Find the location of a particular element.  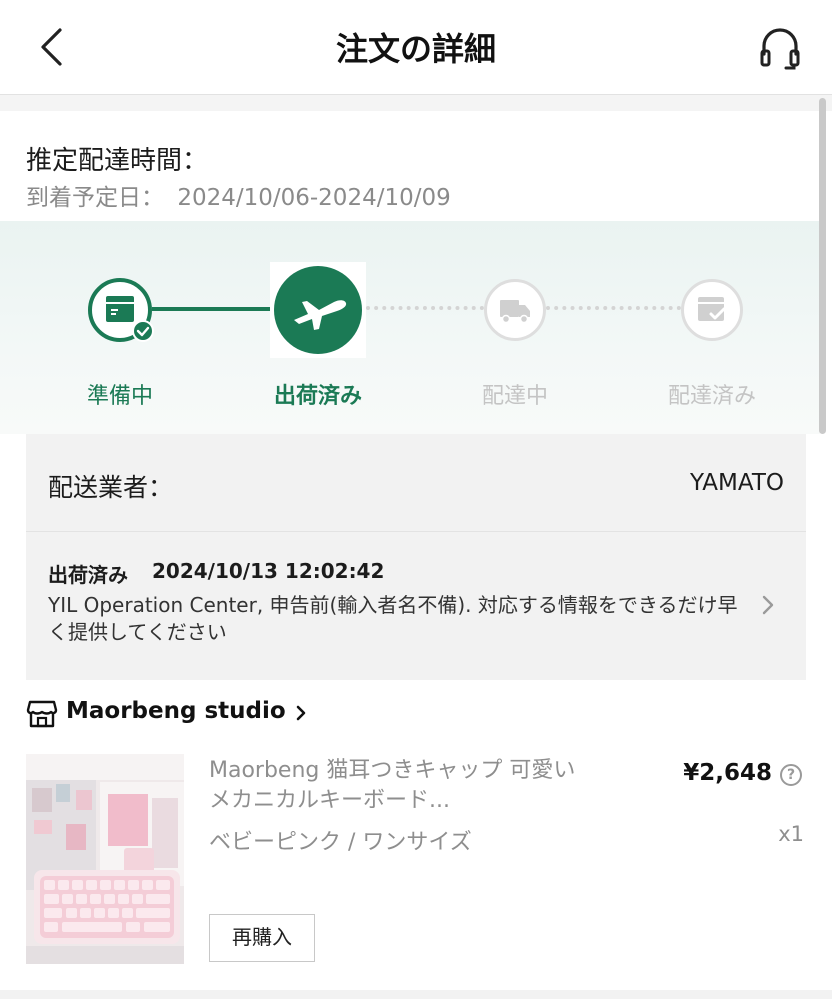

carrier-label: 配送業者： is located at coordinates (111, 487).